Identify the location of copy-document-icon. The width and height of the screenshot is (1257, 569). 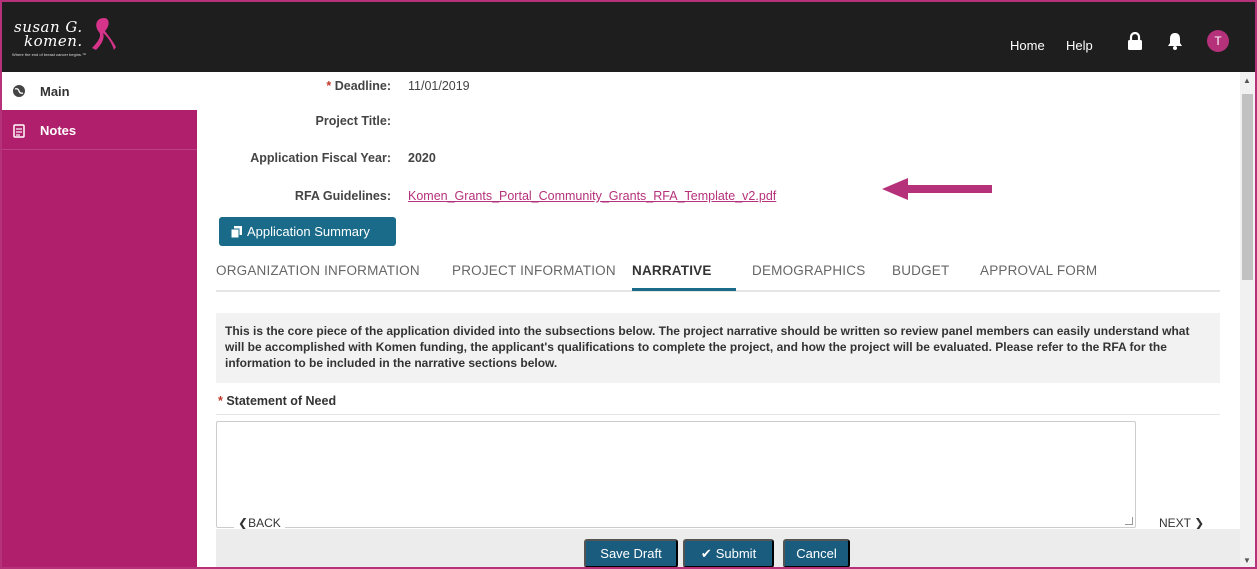
(236, 231).